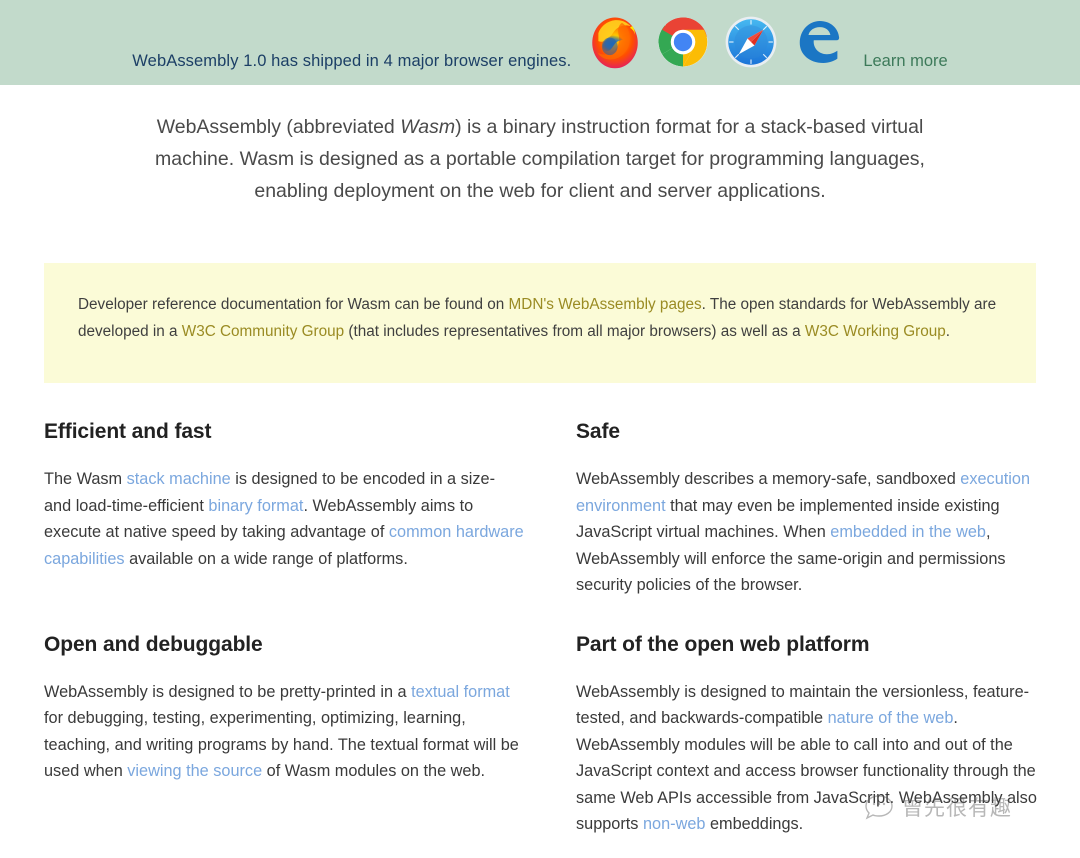  I want to click on stack-machine-link: stack machine, so click(179, 479).